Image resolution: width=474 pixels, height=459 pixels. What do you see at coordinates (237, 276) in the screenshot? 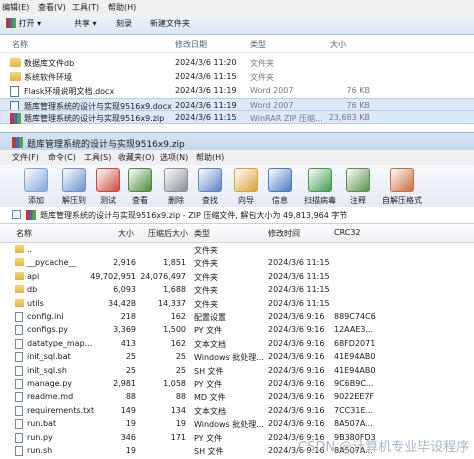
I see `archive-row: api 49,702,951 24,076,497 文件夹 2024/3/6 11:15` at bounding box center [237, 276].